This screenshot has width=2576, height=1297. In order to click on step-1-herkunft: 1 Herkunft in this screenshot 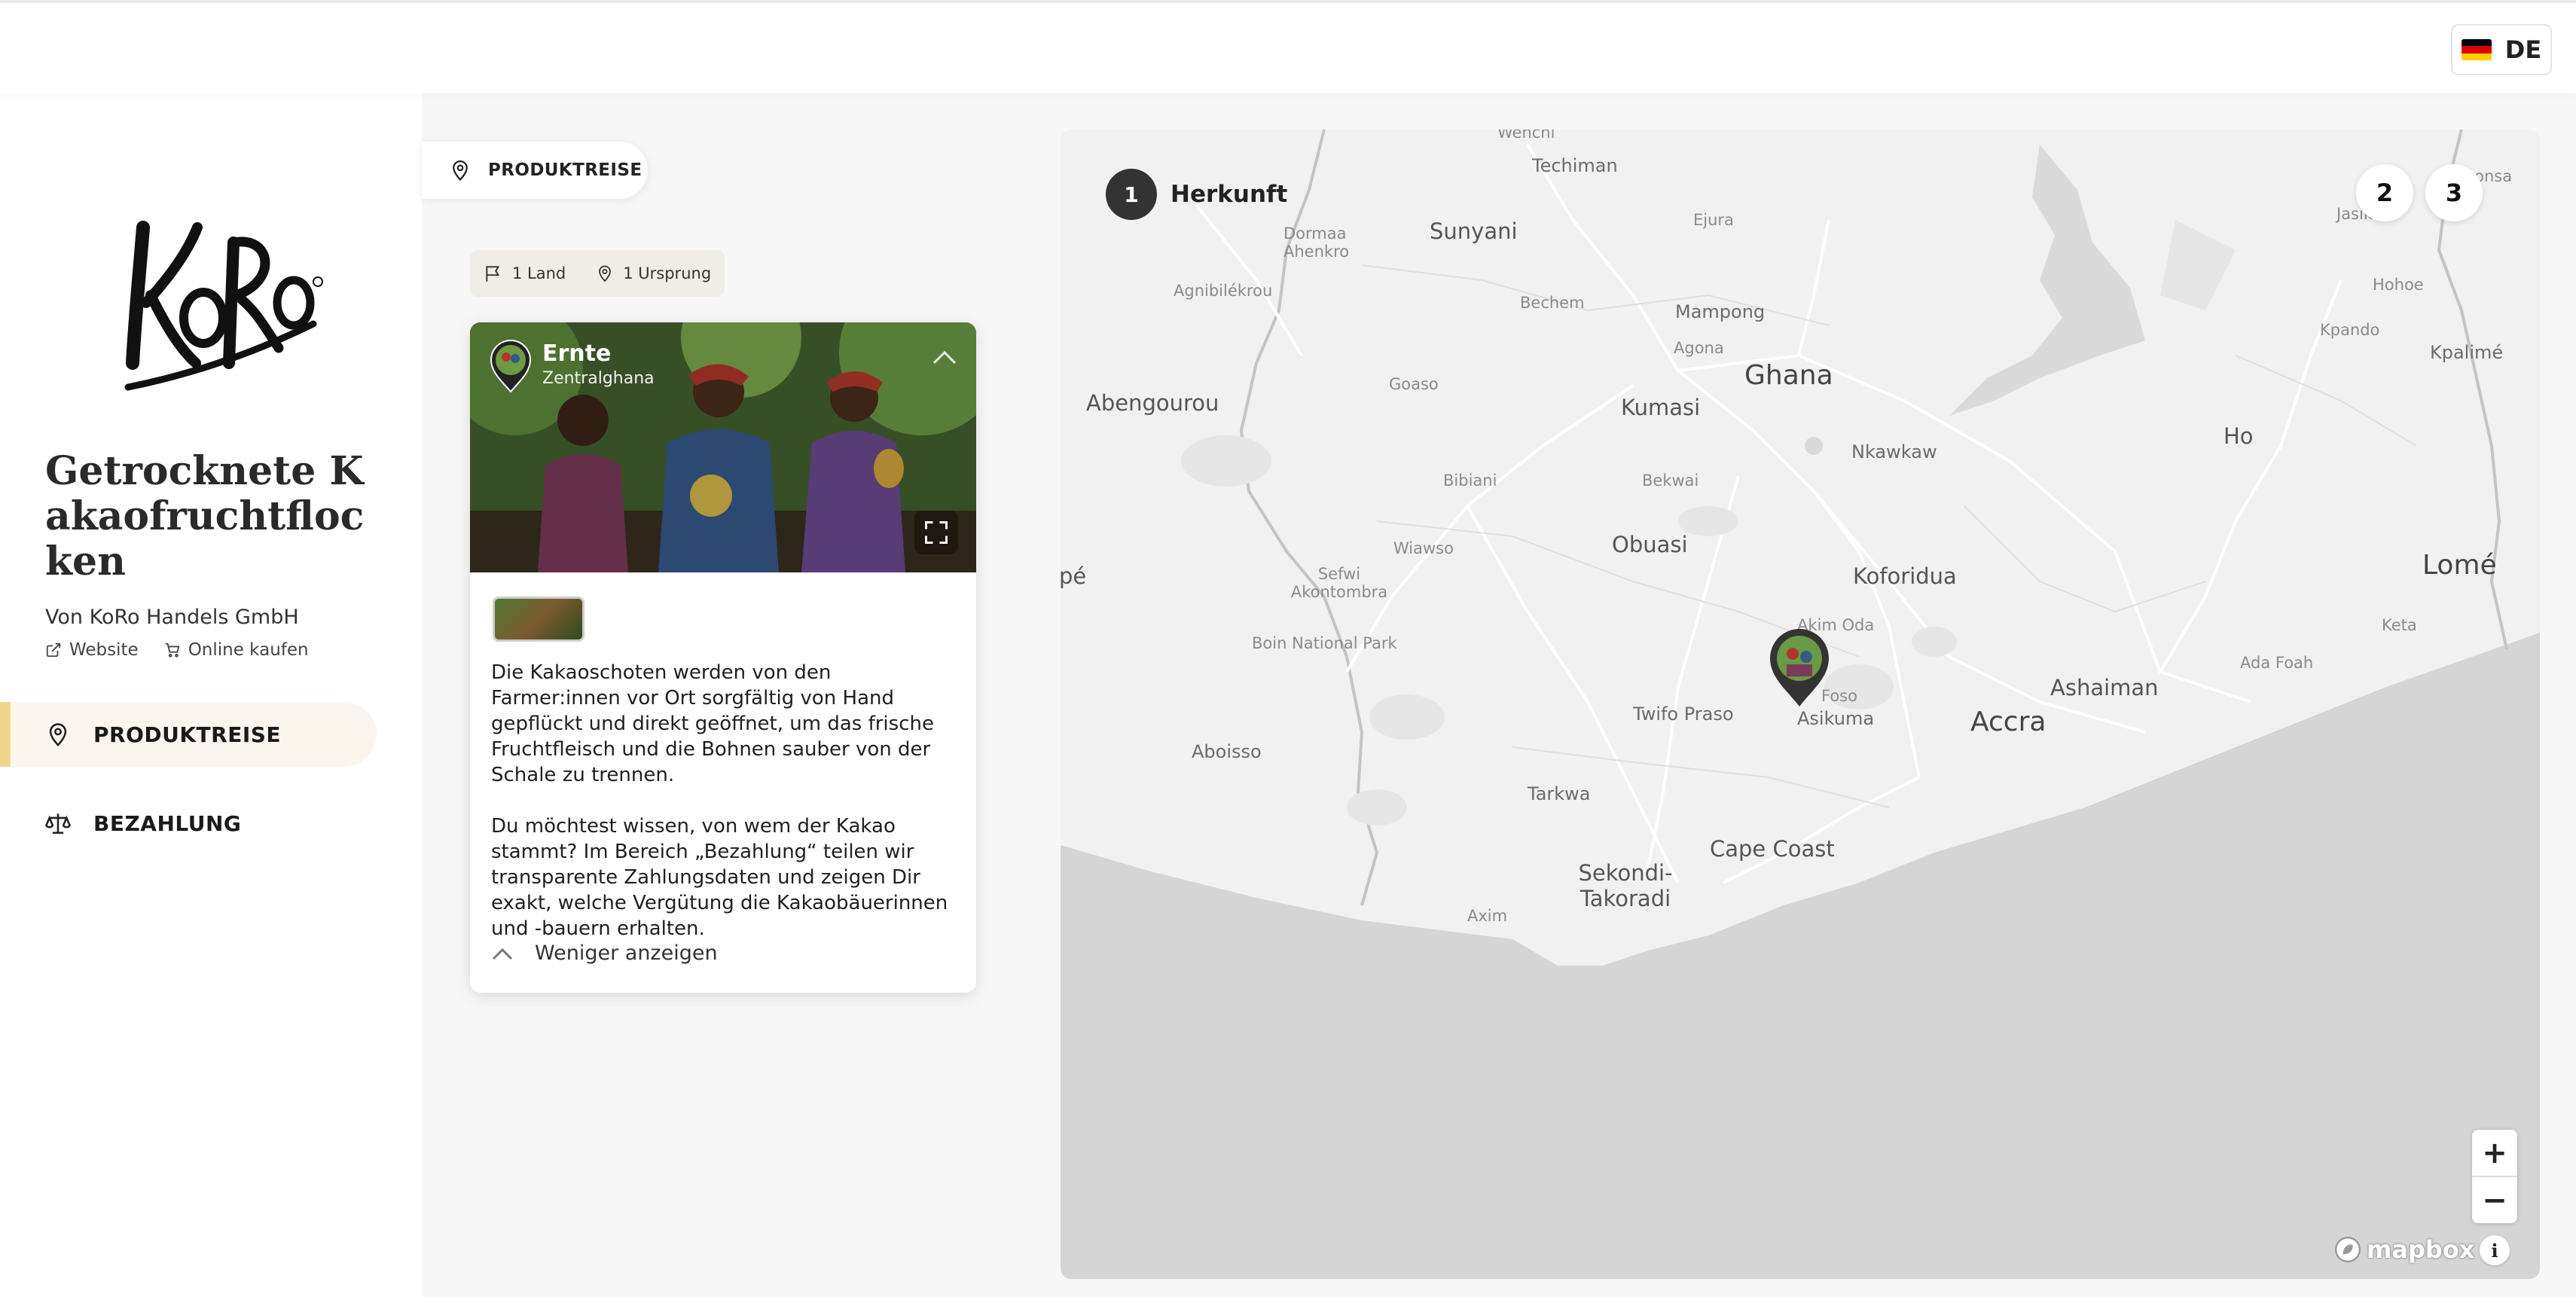, I will do `click(1197, 194)`.